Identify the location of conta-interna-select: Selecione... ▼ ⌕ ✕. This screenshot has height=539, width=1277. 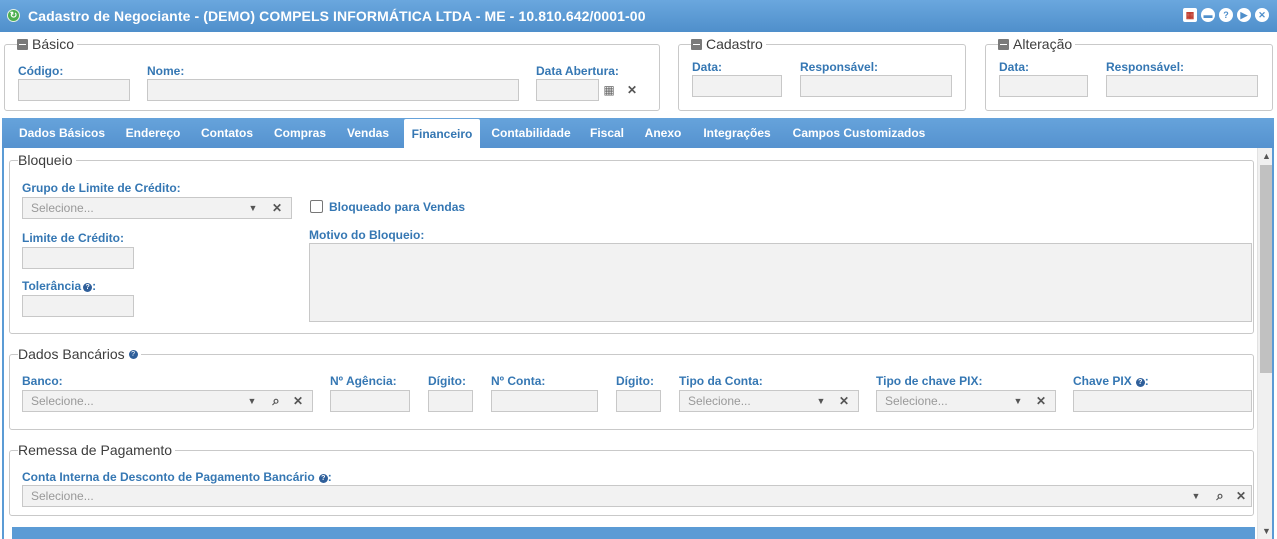
(637, 496).